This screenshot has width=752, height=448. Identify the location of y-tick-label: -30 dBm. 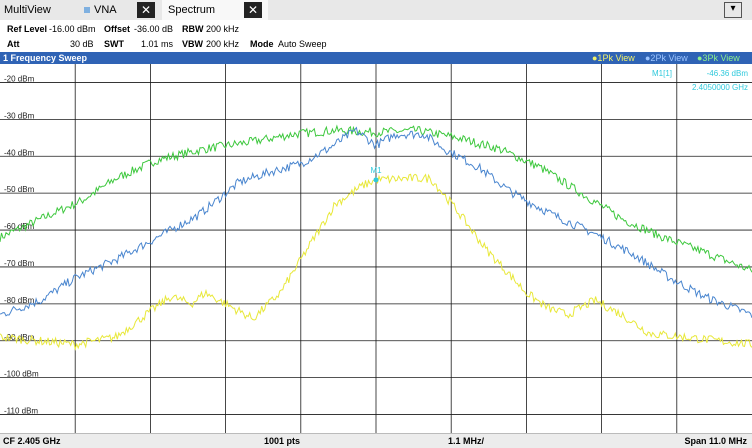
(19, 115).